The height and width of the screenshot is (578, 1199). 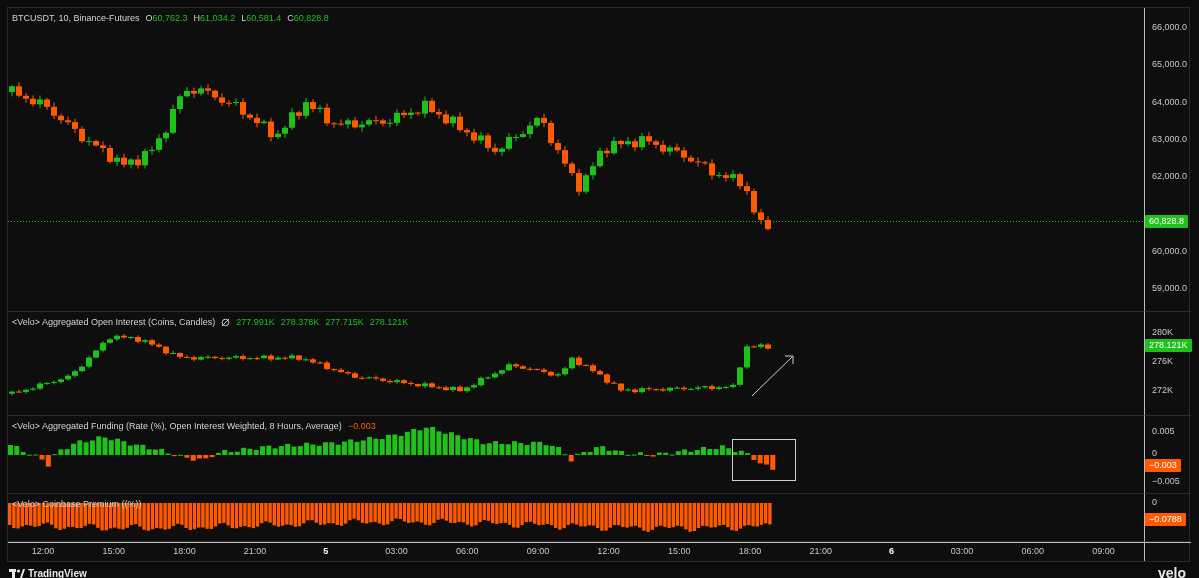 What do you see at coordinates (1166, 481) in the screenshot?
I see `axis-label: −0.005` at bounding box center [1166, 481].